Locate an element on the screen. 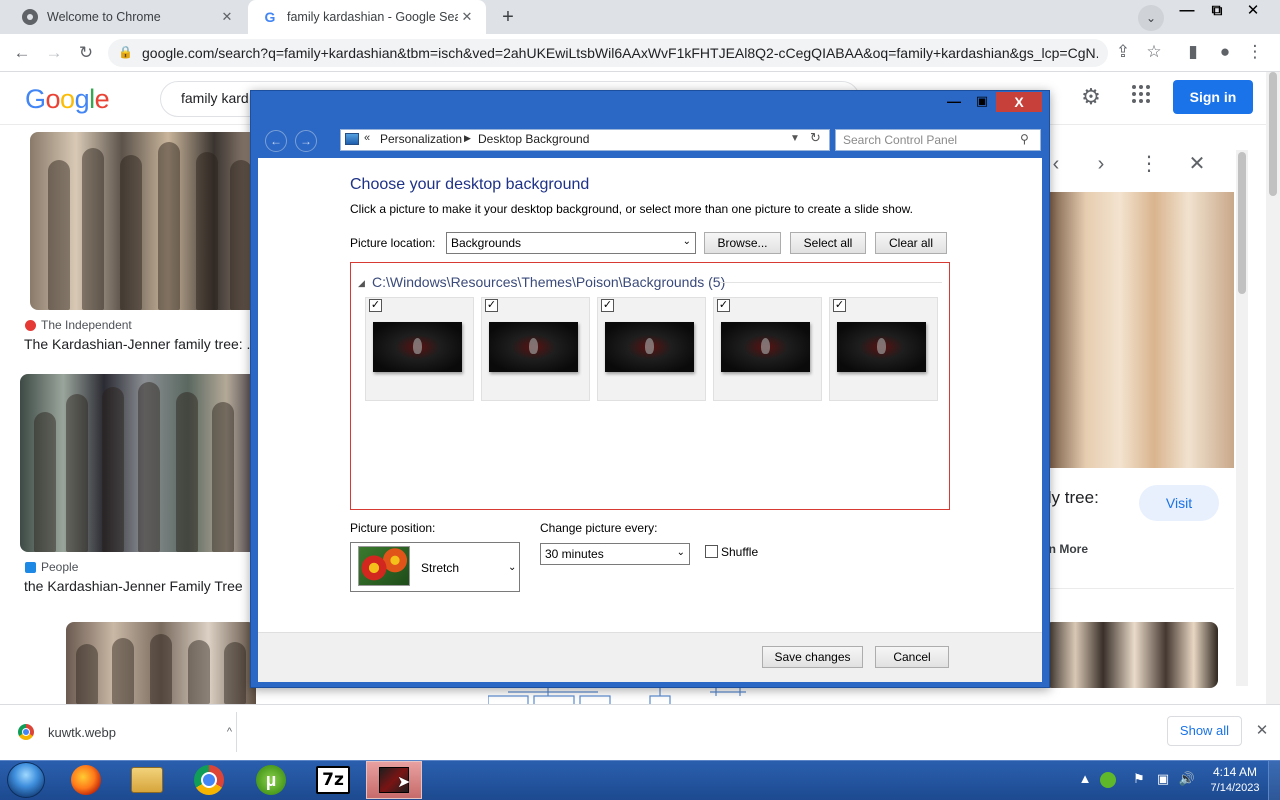  google-apps-icon is located at coordinates (1141, 97).